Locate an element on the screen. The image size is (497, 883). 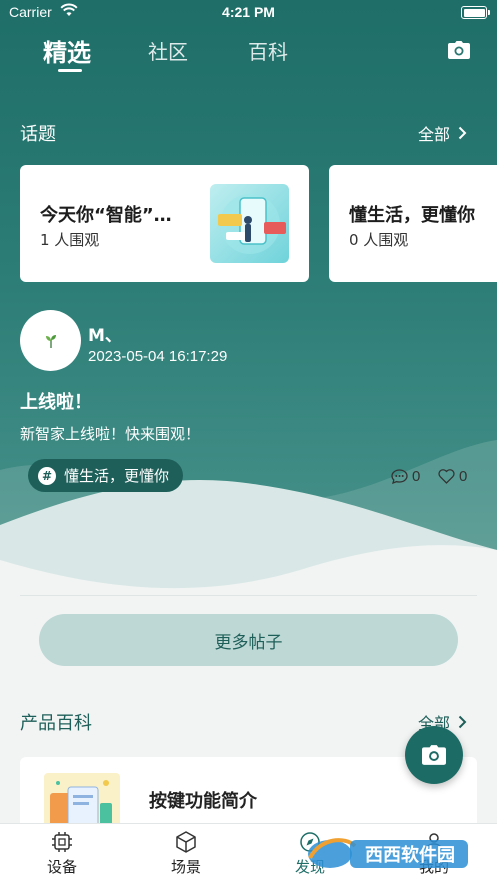
clock: 4:21 PM is located at coordinates (248, 12).